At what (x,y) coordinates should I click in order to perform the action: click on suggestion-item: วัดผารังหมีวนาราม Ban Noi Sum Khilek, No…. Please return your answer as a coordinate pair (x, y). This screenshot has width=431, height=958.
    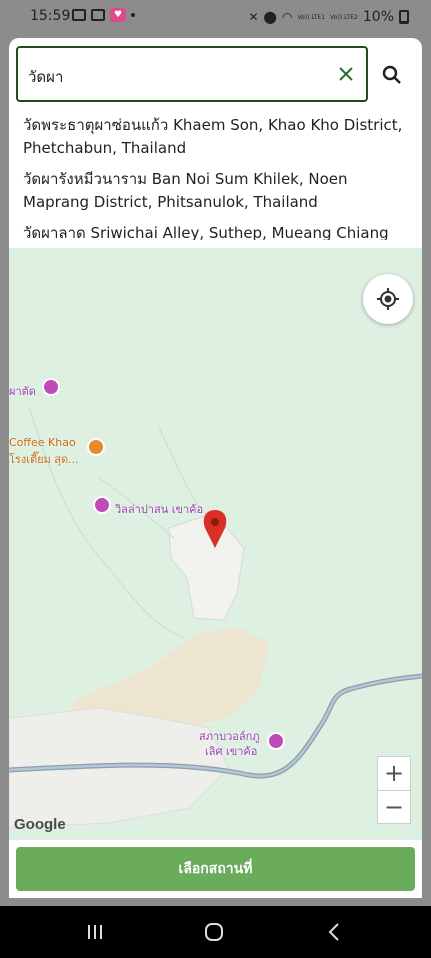
    Looking at the image, I should click on (215, 191).